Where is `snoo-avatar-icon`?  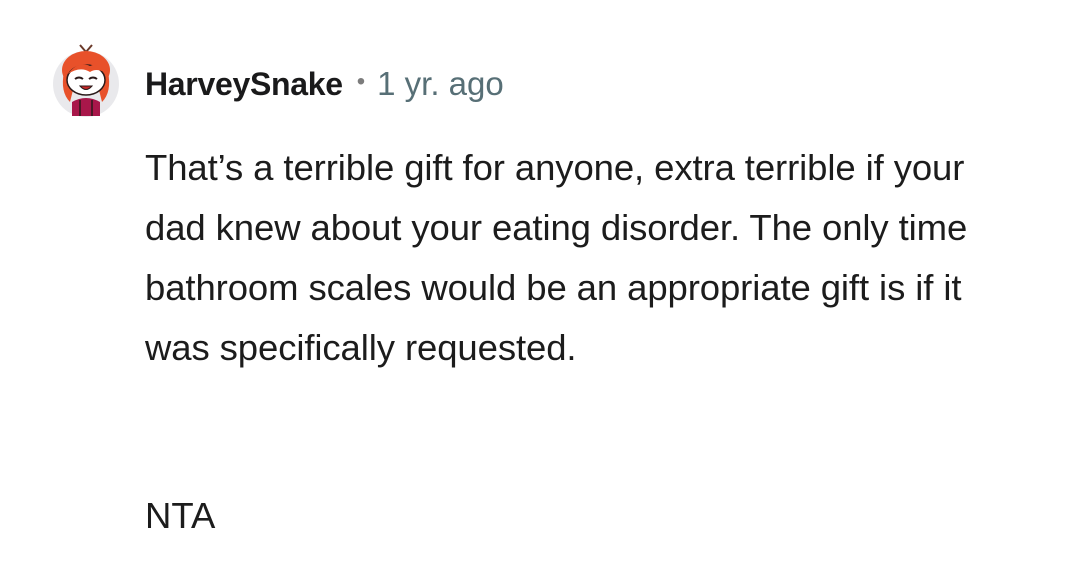 snoo-avatar-icon is located at coordinates (86, 80).